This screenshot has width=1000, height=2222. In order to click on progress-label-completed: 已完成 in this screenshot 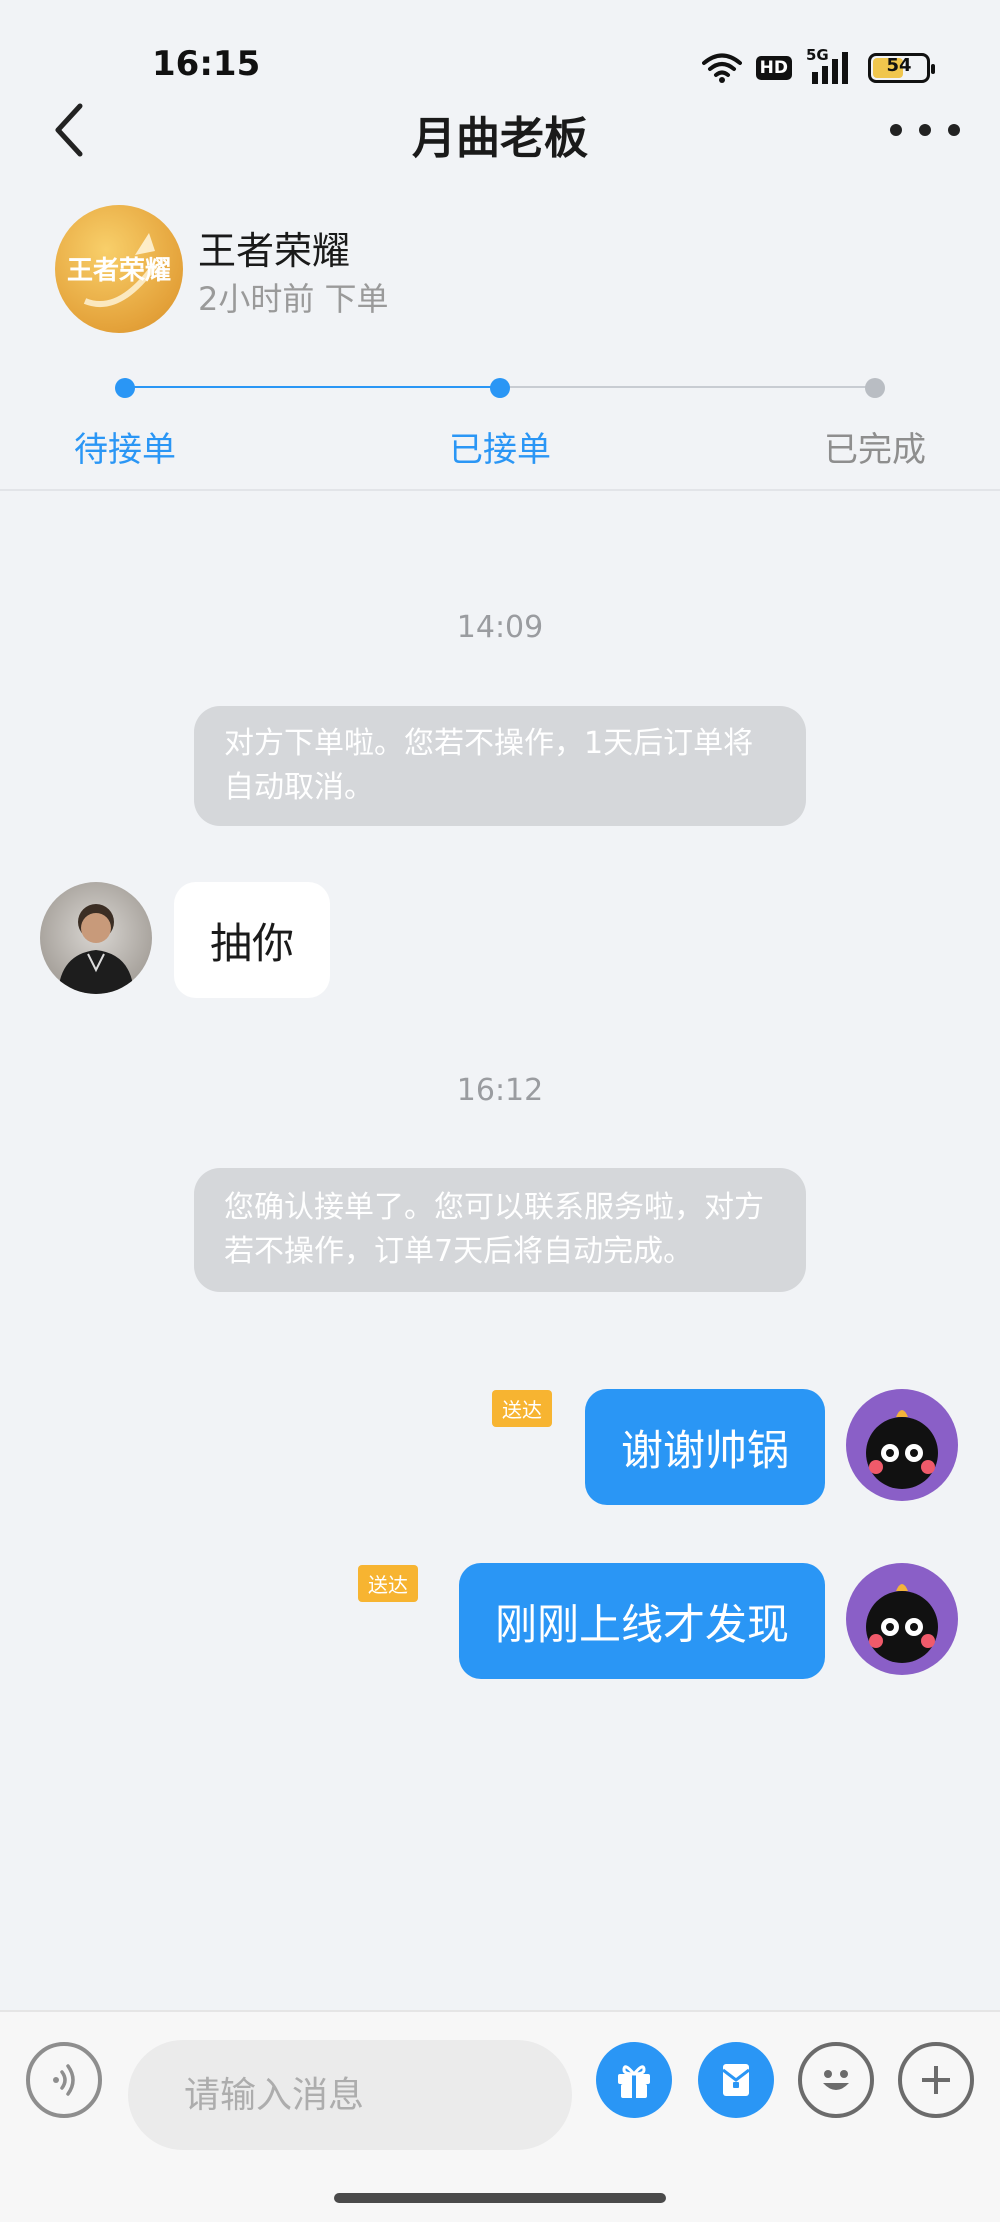, I will do `click(875, 450)`.